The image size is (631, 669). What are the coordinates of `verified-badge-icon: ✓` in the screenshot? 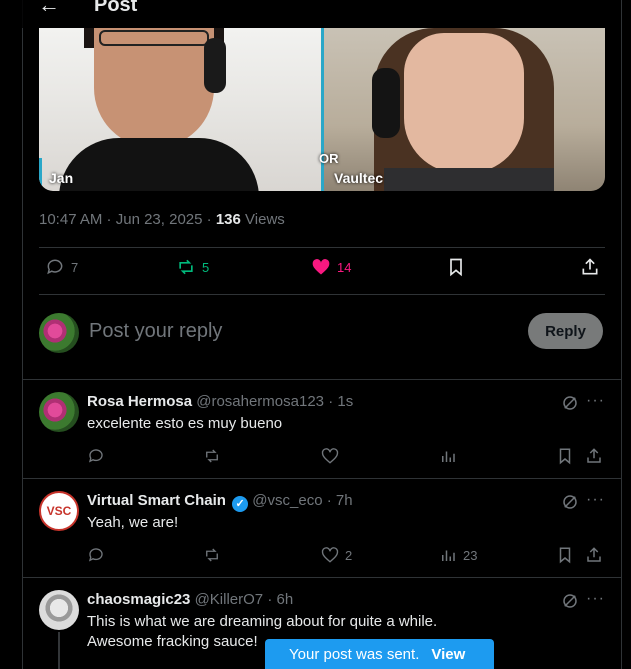 It's located at (240, 504).